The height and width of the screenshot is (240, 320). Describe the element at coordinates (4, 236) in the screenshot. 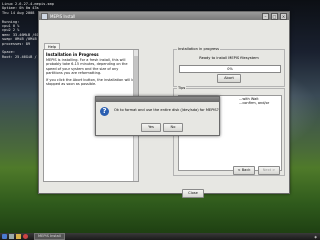

I see `start-menu-icon` at that location.